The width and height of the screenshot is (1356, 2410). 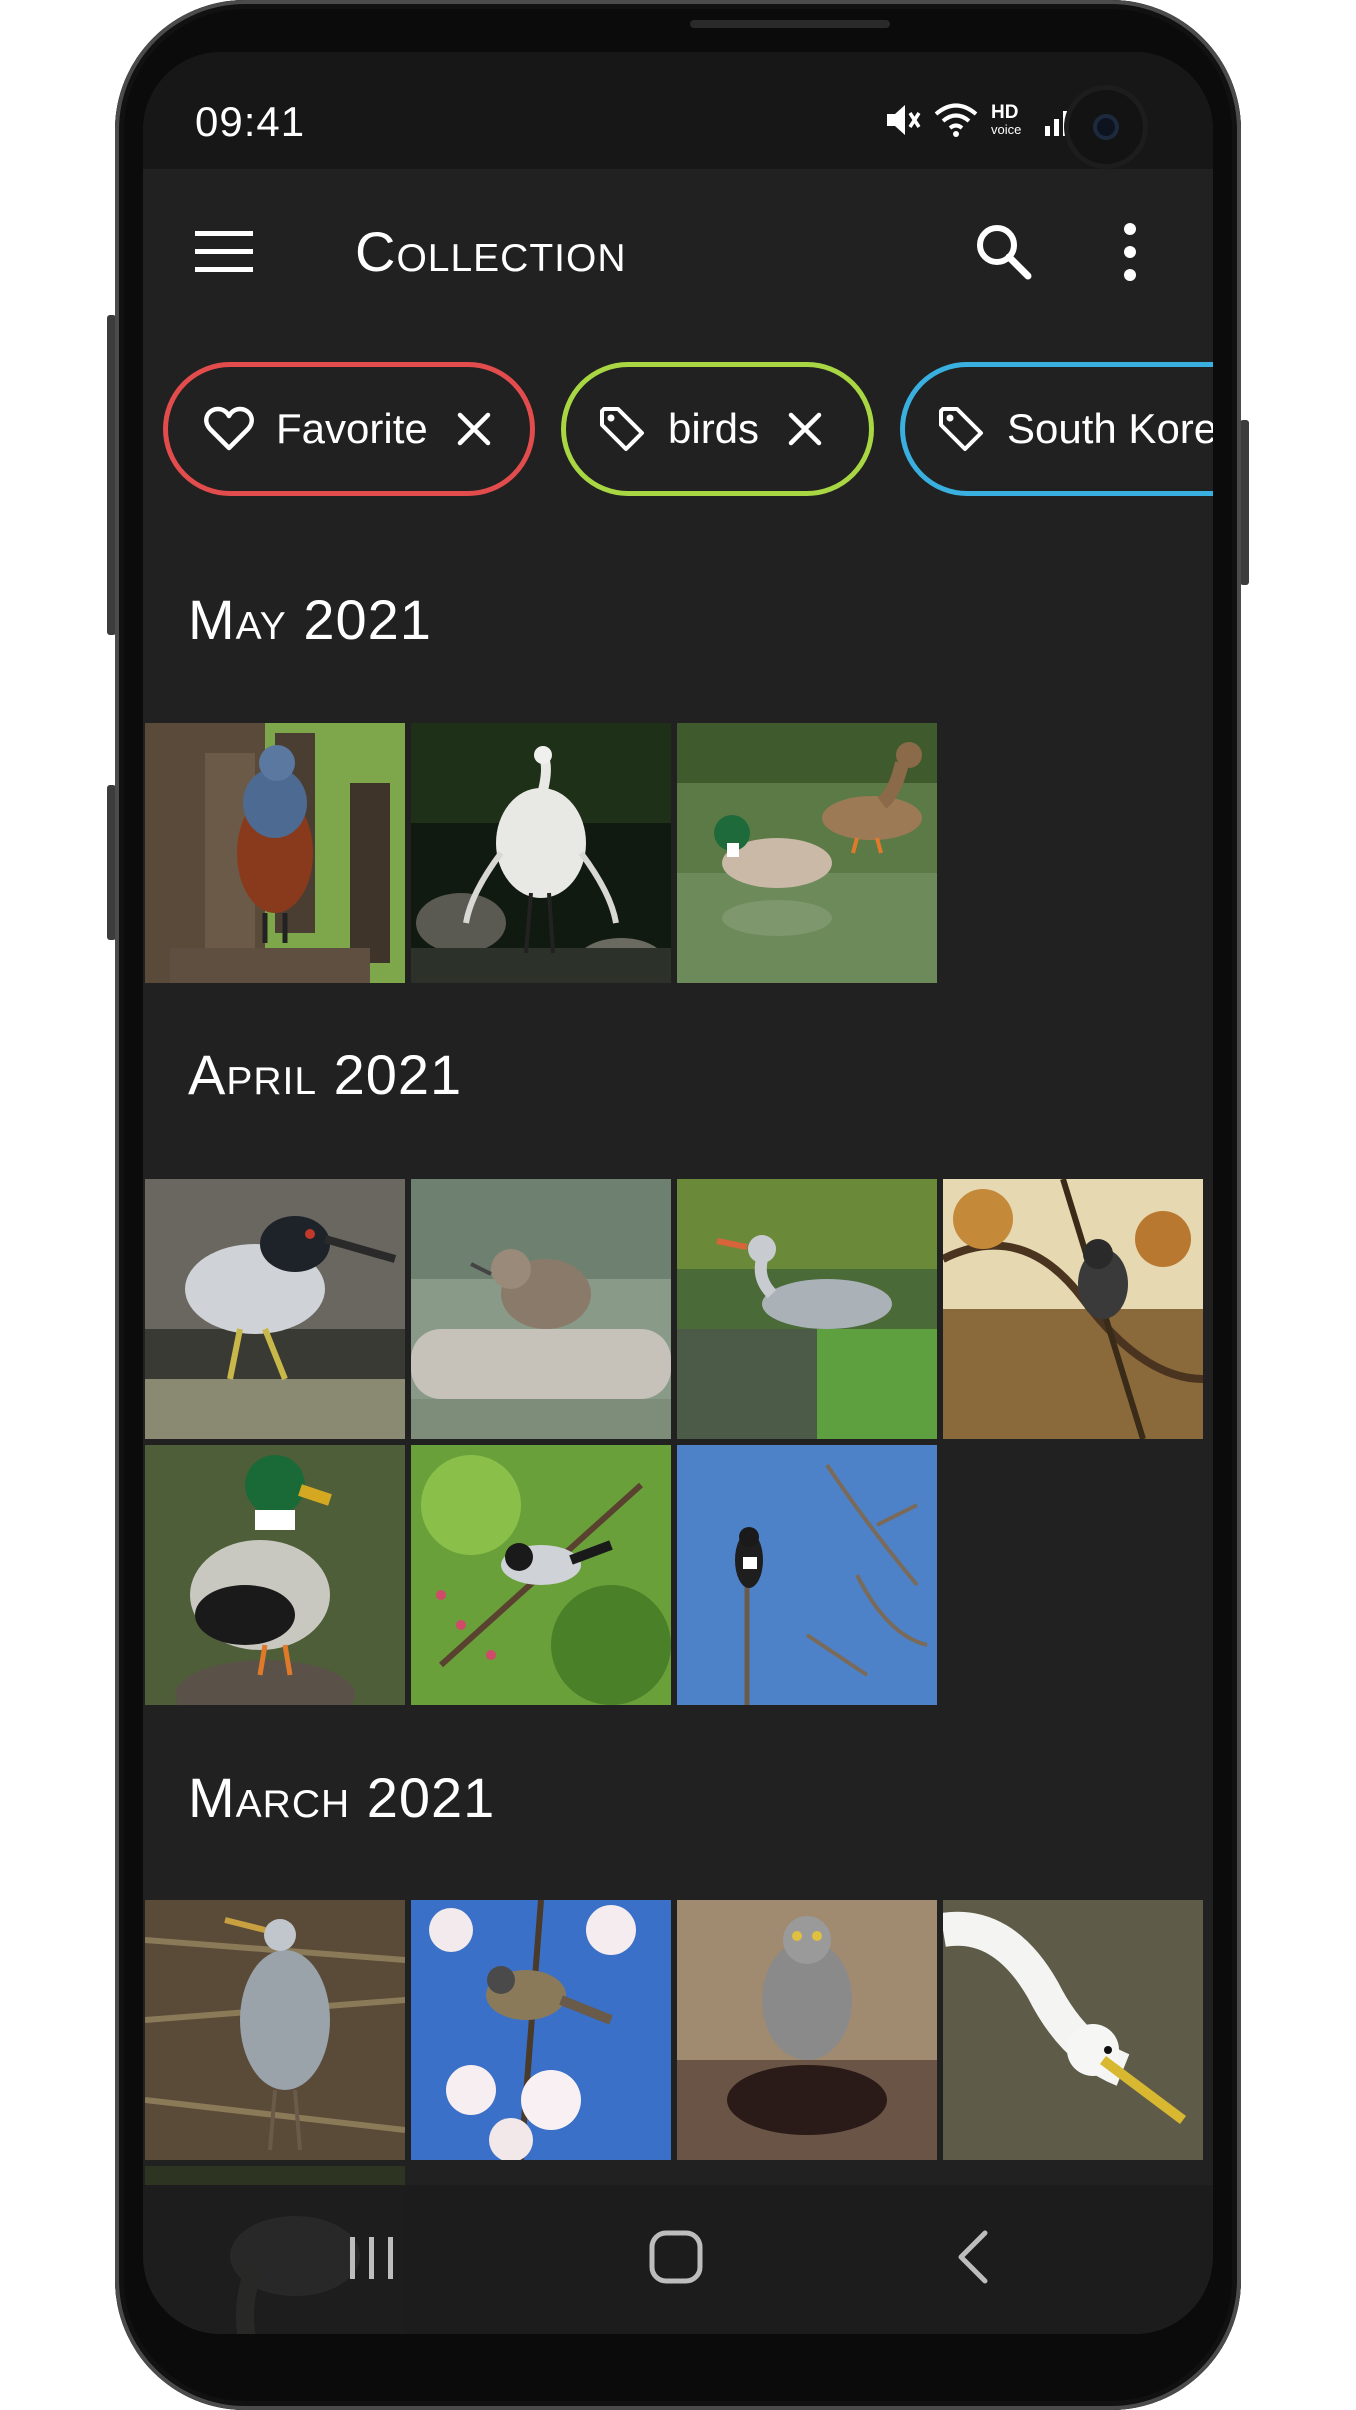 What do you see at coordinates (790, 24) in the screenshot?
I see `earpiece-speaker` at bounding box center [790, 24].